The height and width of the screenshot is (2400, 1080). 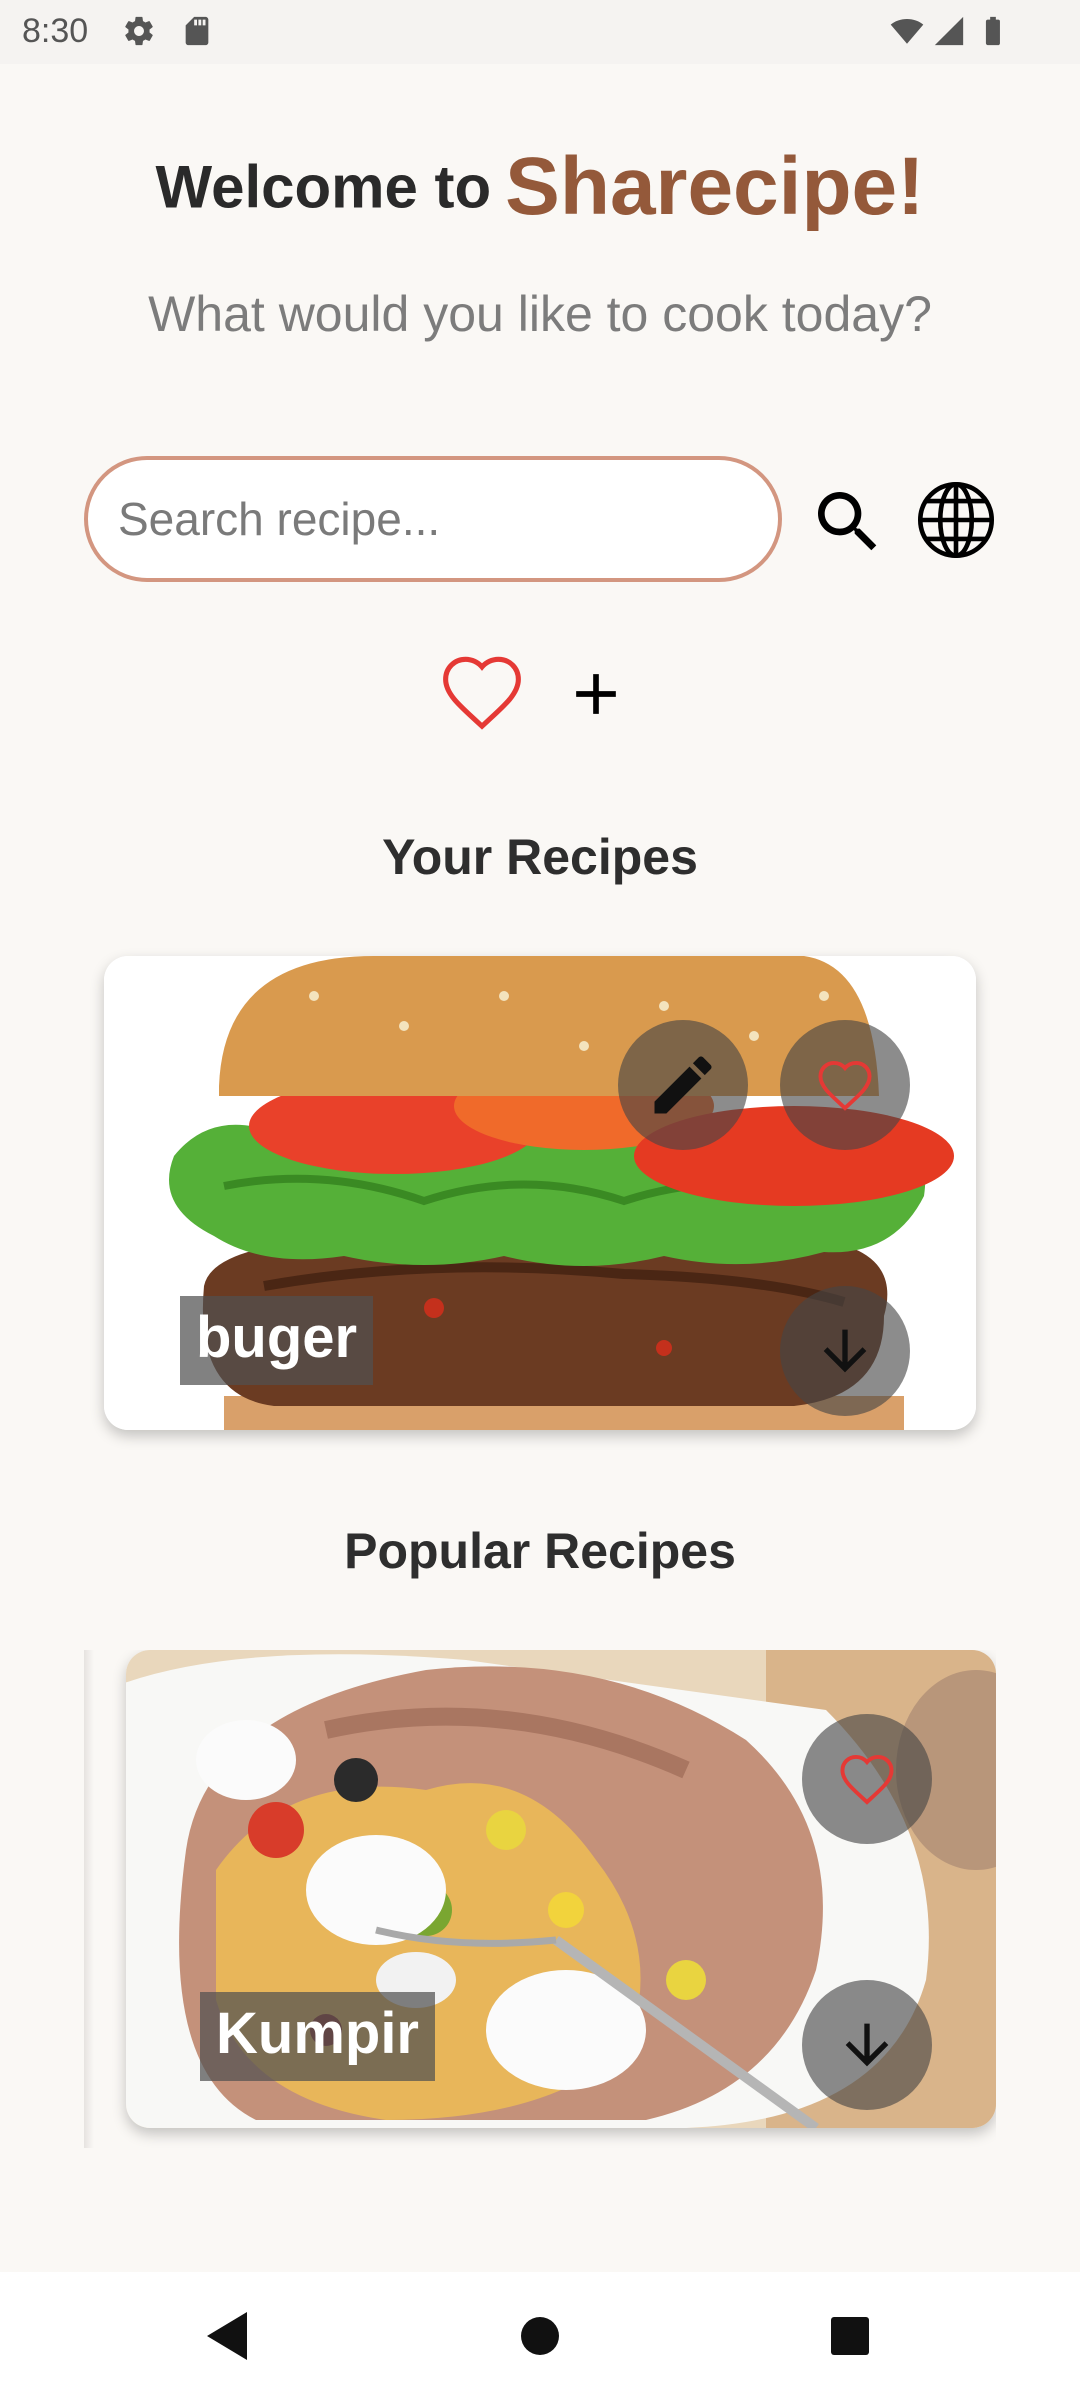 What do you see at coordinates (596, 694) in the screenshot?
I see `plus-icon` at bounding box center [596, 694].